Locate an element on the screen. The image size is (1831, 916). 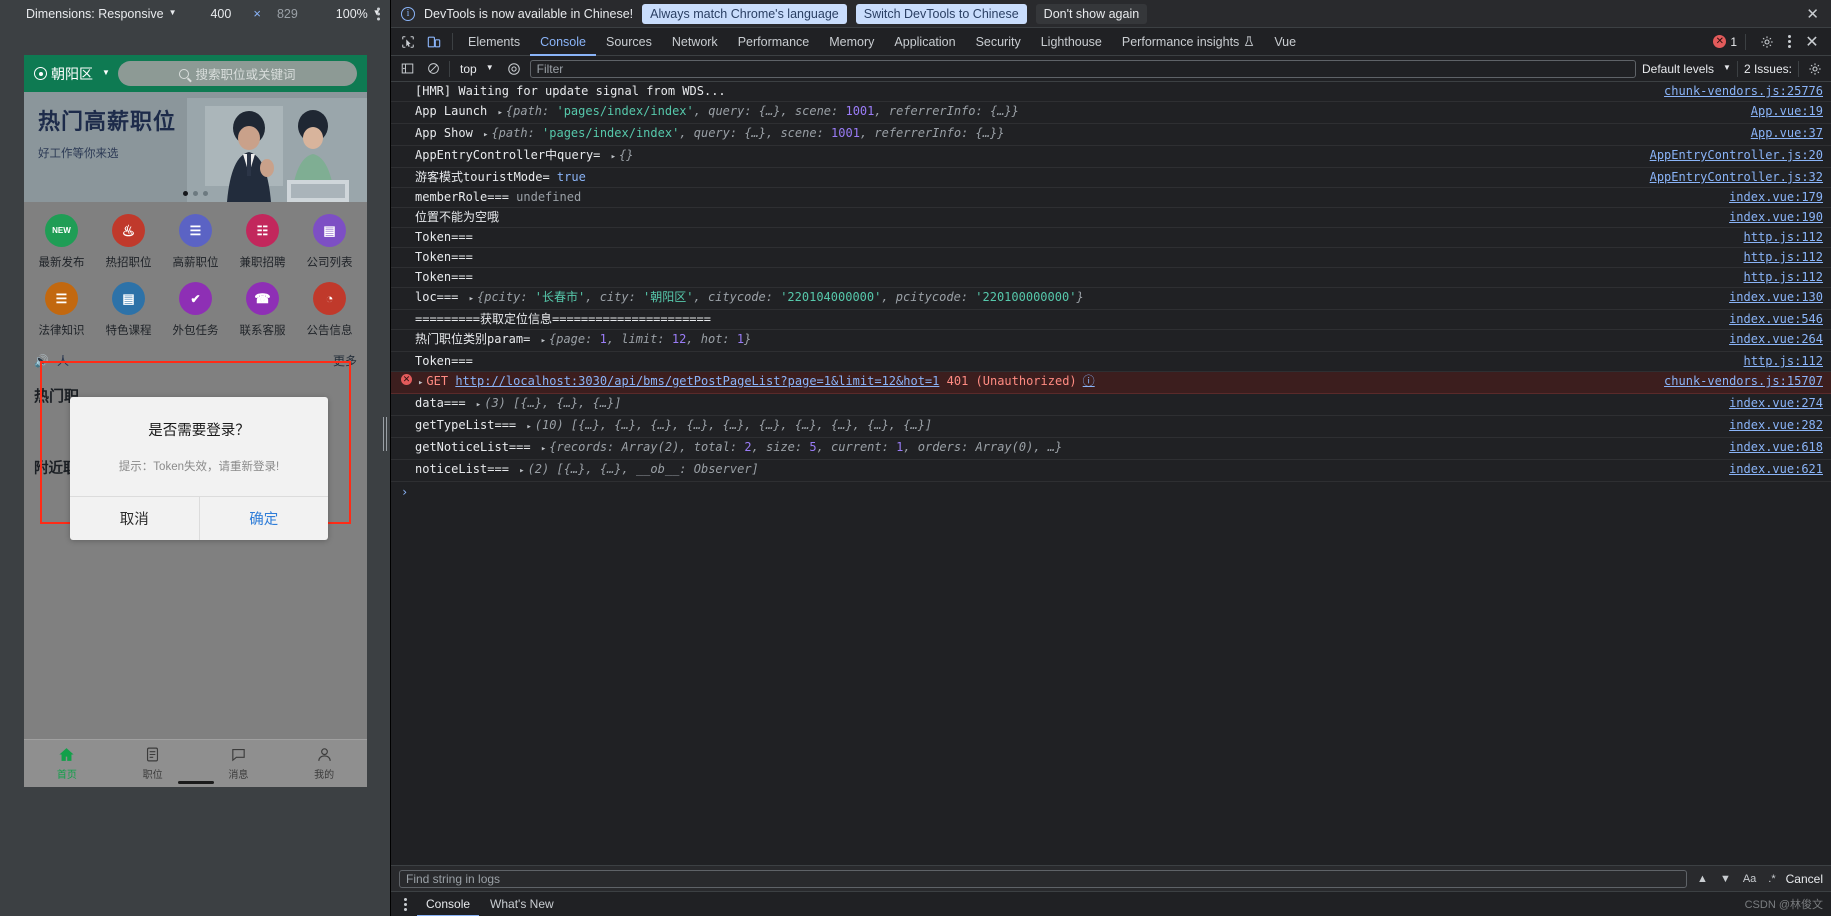
drawer-more-tools-icon is located at coordinates (405, 904).